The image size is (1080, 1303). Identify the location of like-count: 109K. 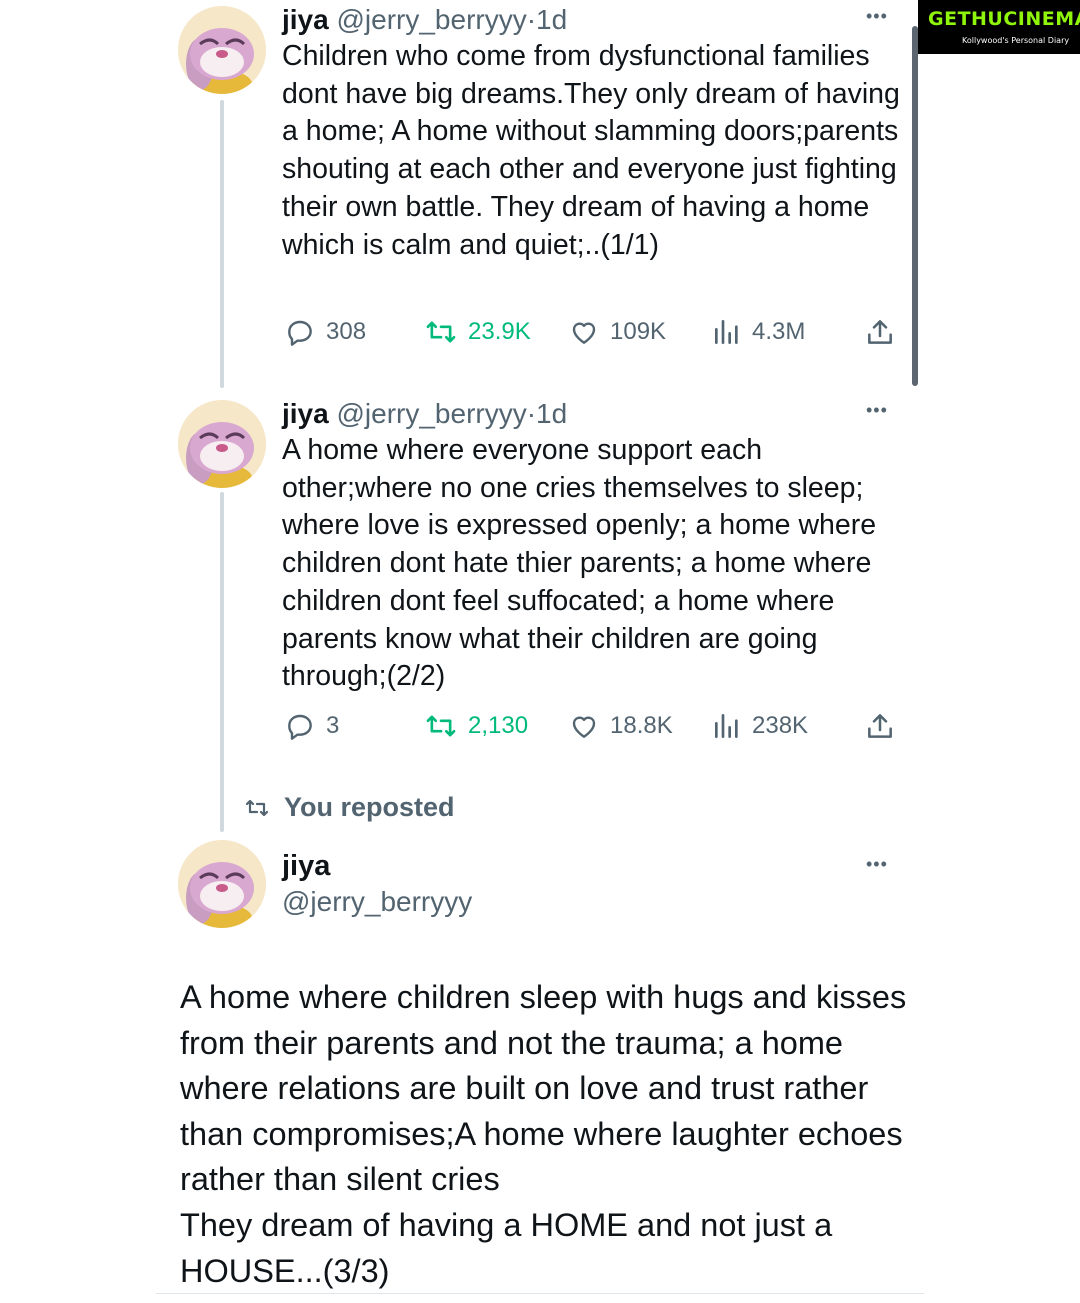
(638, 331).